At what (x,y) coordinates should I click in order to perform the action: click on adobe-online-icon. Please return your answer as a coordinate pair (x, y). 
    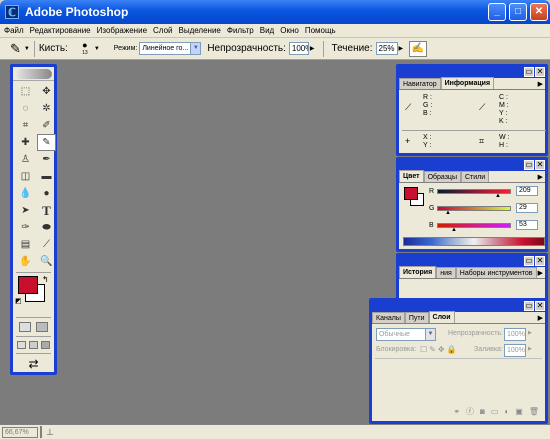
    Looking at the image, I should click on (33, 73).